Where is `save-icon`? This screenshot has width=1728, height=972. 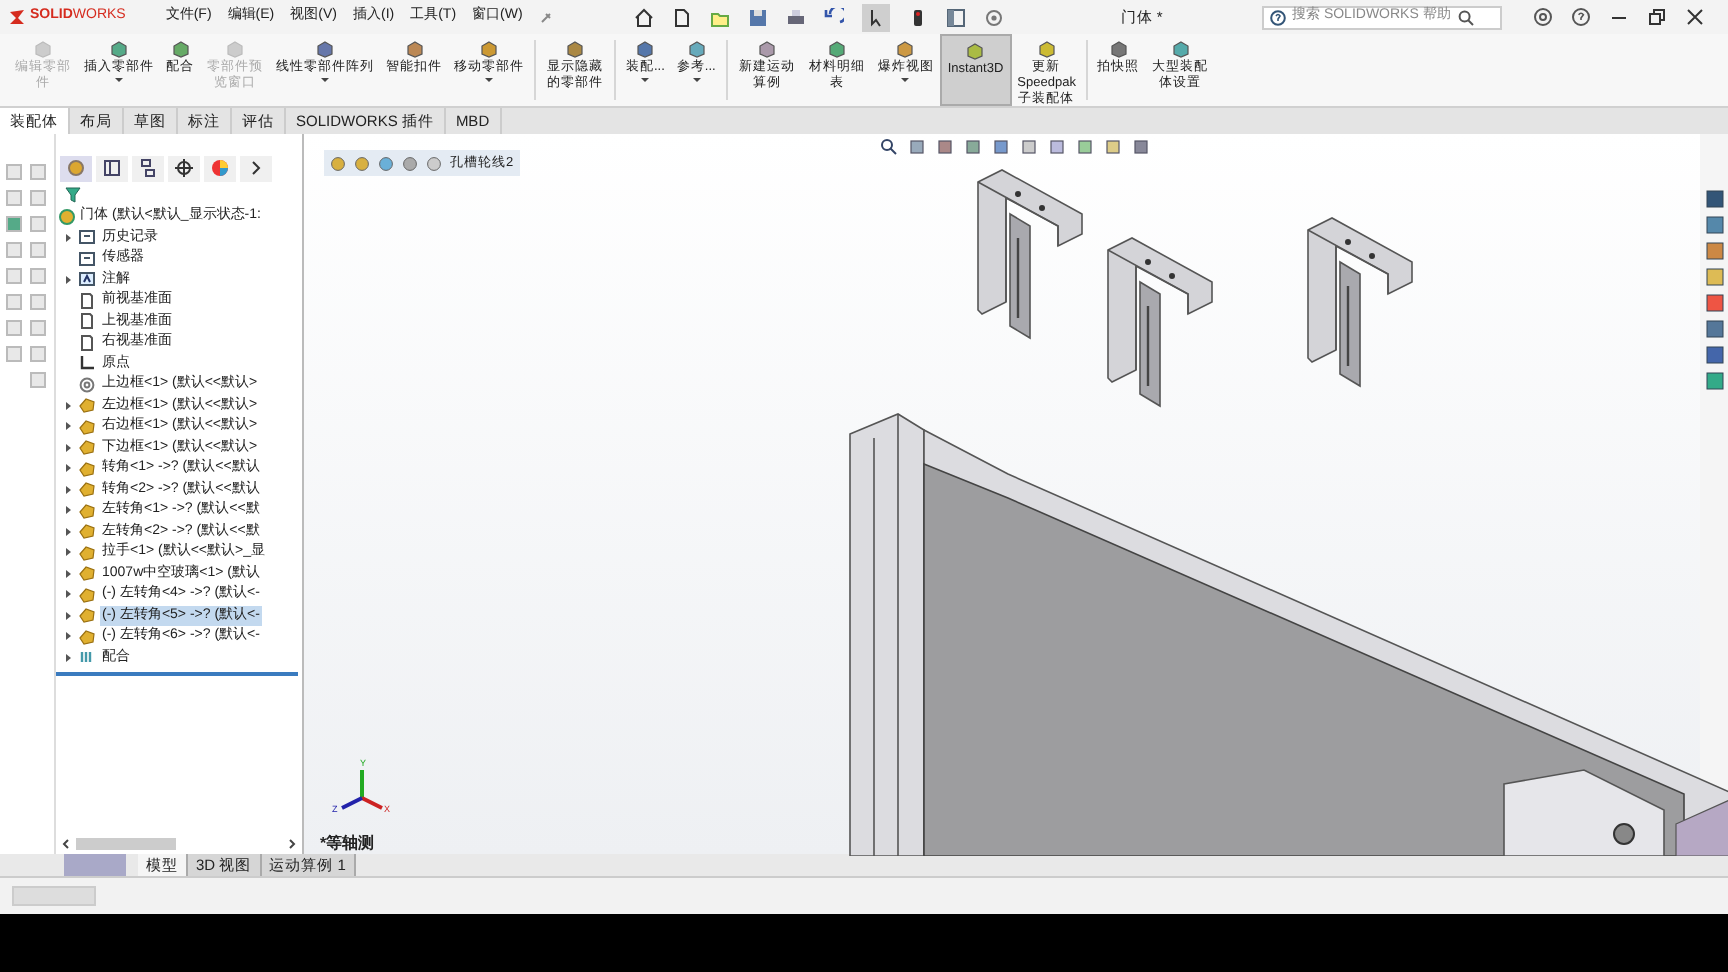 save-icon is located at coordinates (758, 17).